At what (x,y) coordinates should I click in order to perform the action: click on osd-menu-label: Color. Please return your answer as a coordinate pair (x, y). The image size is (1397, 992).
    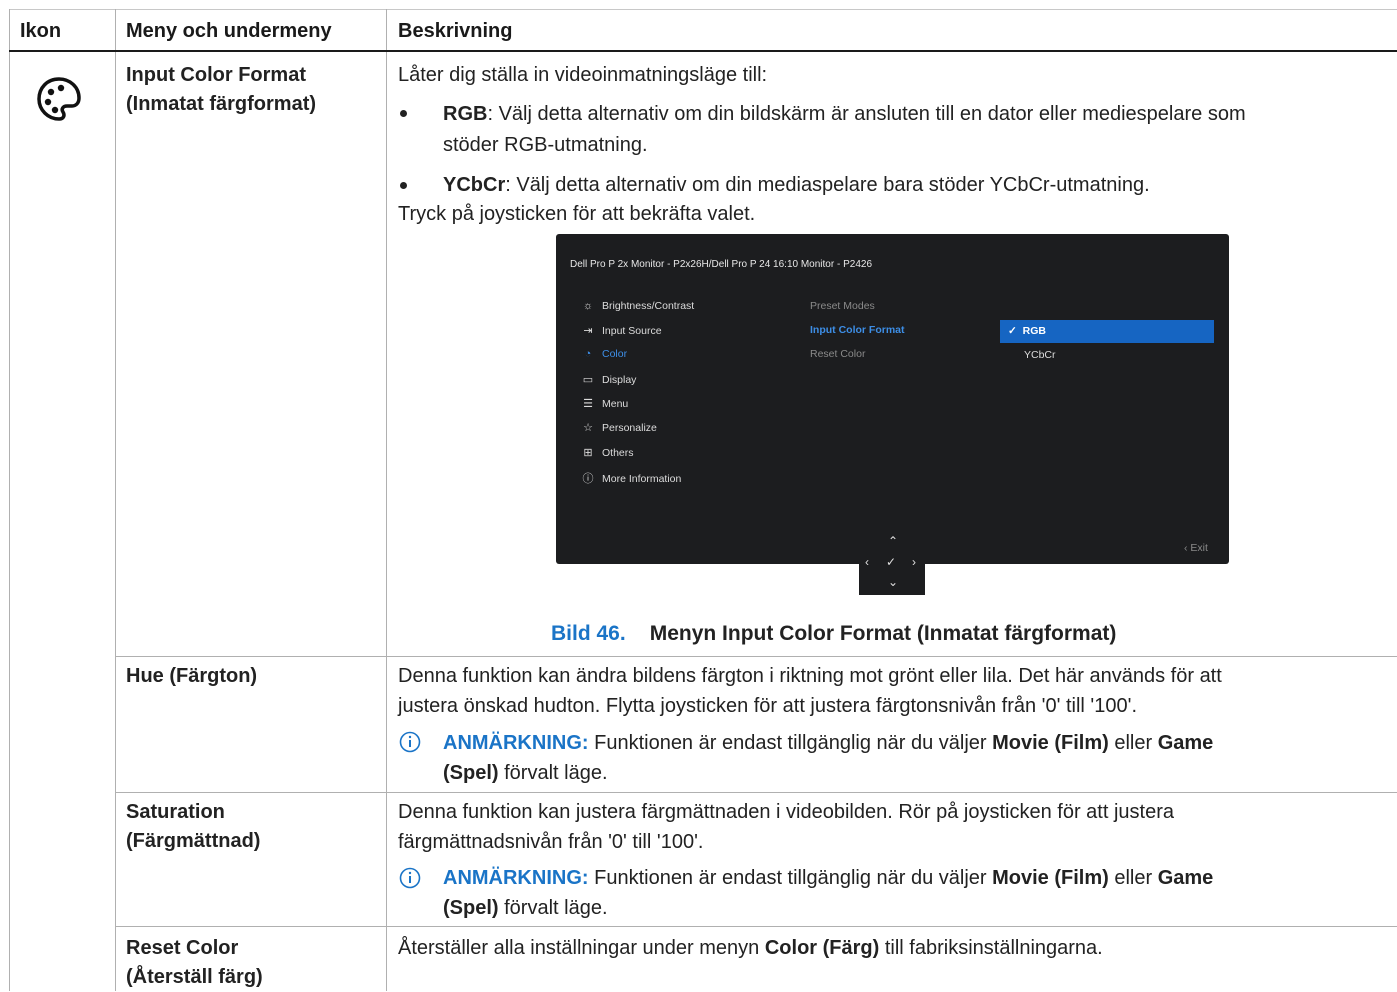
    Looking at the image, I should click on (615, 354).